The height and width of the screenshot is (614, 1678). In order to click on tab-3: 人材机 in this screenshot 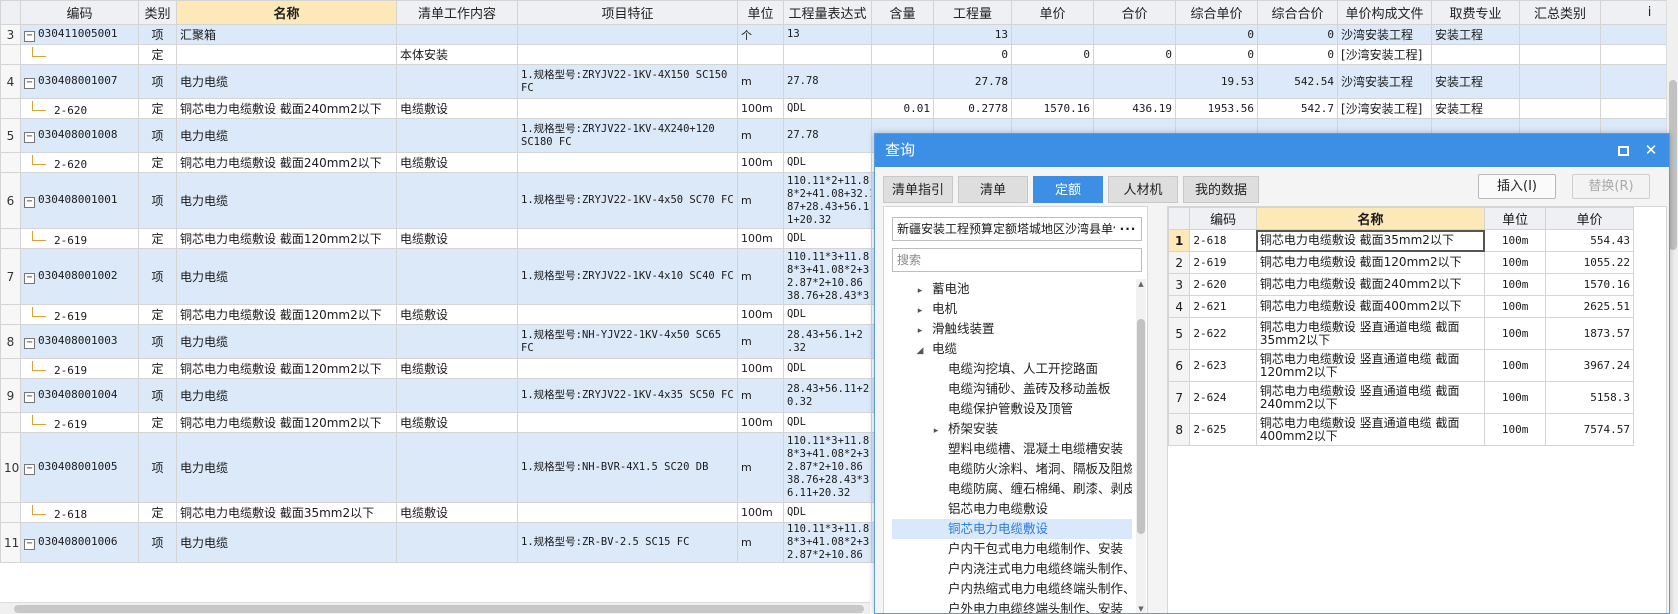, I will do `click(1143, 189)`.